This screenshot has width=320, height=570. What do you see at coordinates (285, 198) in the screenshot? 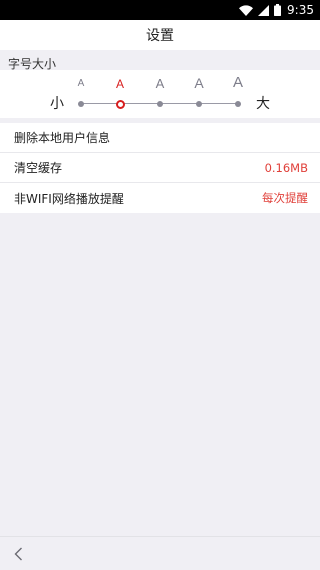
I see `non-wifi-reminder-value: 每次提醒` at bounding box center [285, 198].